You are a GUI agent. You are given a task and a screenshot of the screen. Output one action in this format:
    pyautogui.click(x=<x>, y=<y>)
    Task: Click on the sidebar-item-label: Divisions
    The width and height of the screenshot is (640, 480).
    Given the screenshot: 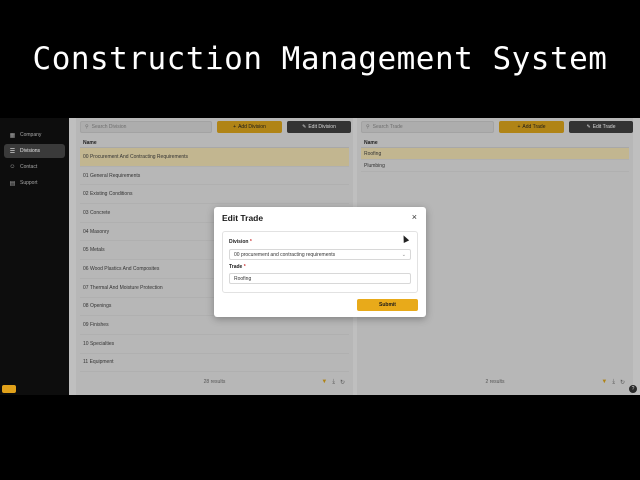 What is the action you would take?
    pyautogui.click(x=30, y=151)
    